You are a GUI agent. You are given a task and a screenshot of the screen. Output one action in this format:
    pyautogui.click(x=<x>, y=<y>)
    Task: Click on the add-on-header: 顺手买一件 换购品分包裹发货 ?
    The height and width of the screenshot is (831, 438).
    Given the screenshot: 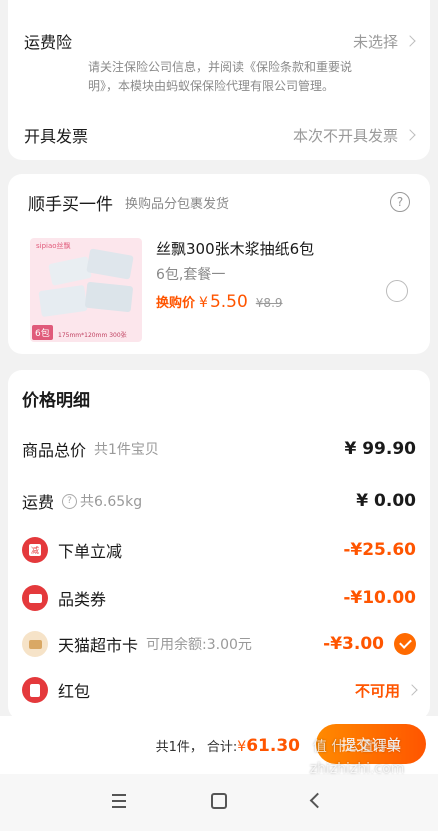 What is the action you would take?
    pyautogui.click(x=219, y=202)
    